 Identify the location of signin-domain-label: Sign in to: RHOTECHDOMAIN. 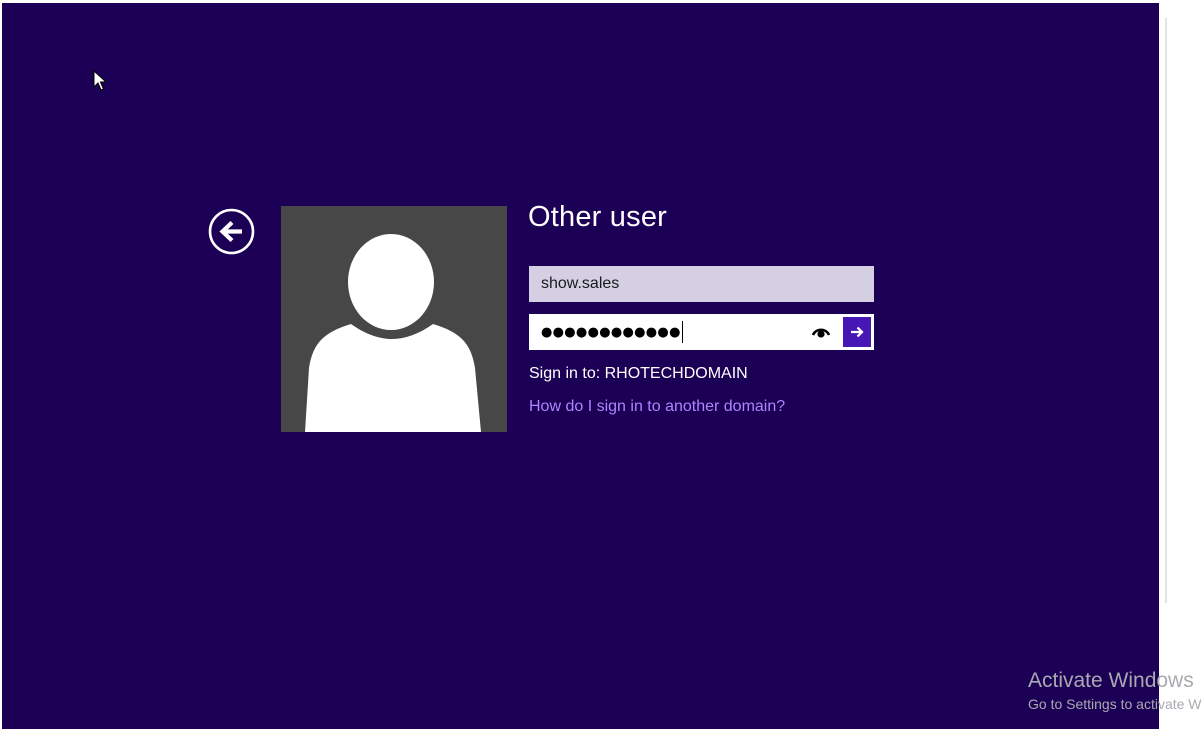
(638, 373).